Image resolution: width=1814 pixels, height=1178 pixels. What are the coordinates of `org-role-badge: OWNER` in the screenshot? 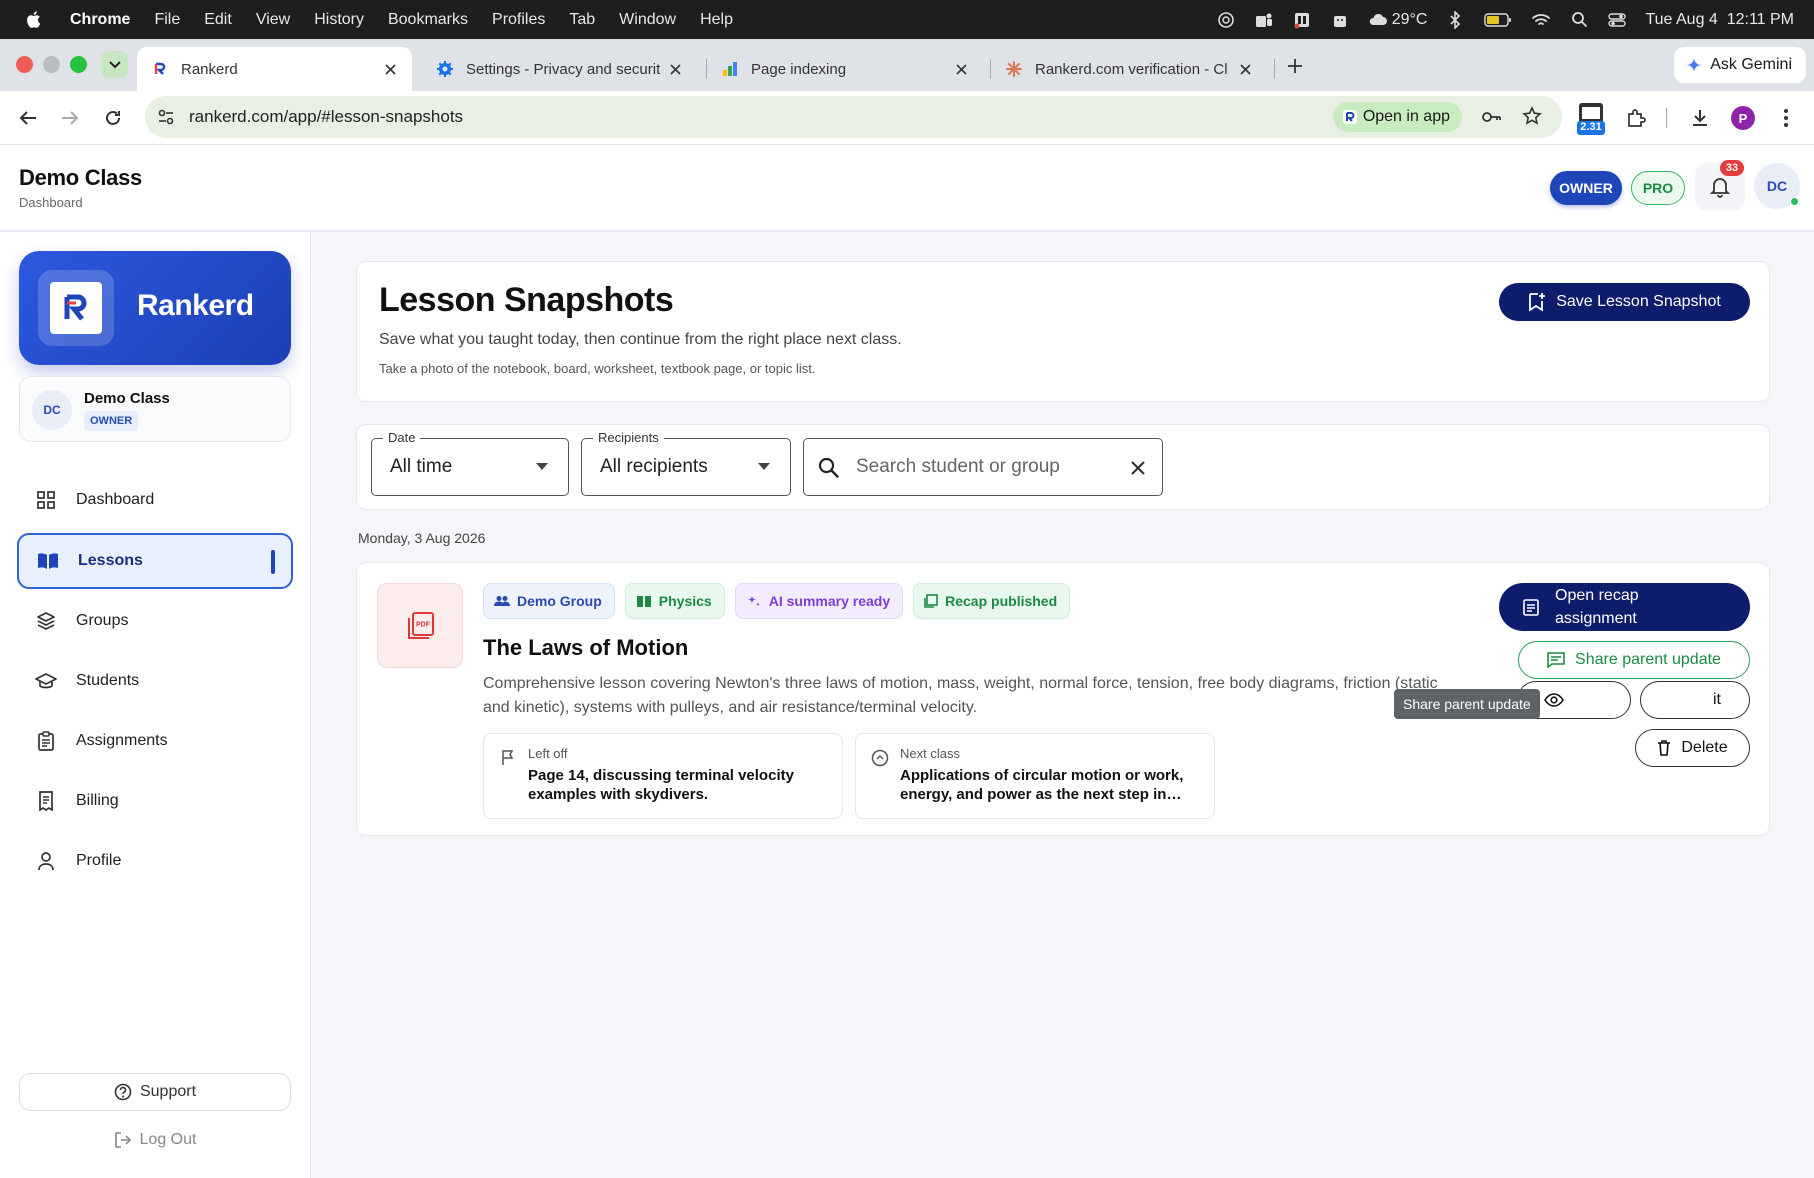 It's located at (111, 421).